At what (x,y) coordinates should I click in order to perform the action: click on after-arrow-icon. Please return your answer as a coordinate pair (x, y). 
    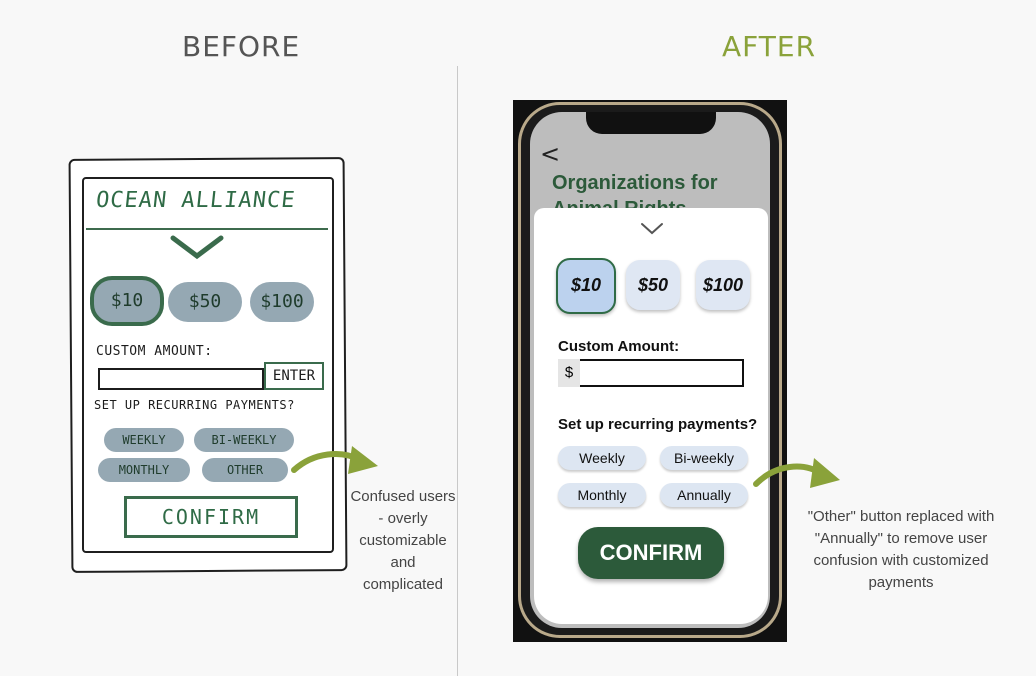
    Looking at the image, I should click on (796, 473).